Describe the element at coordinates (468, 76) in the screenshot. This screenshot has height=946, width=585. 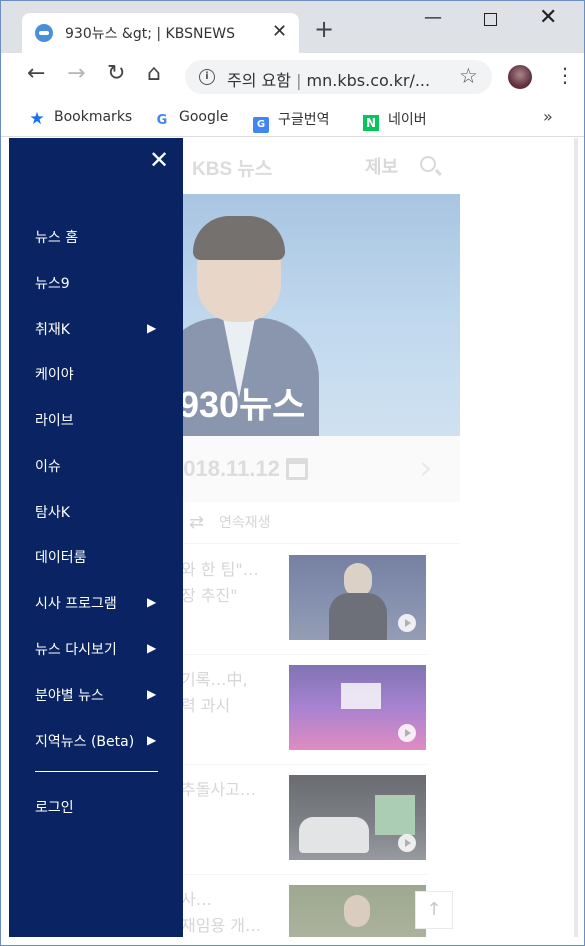
I see `bookmark-star-icon: ☆` at that location.